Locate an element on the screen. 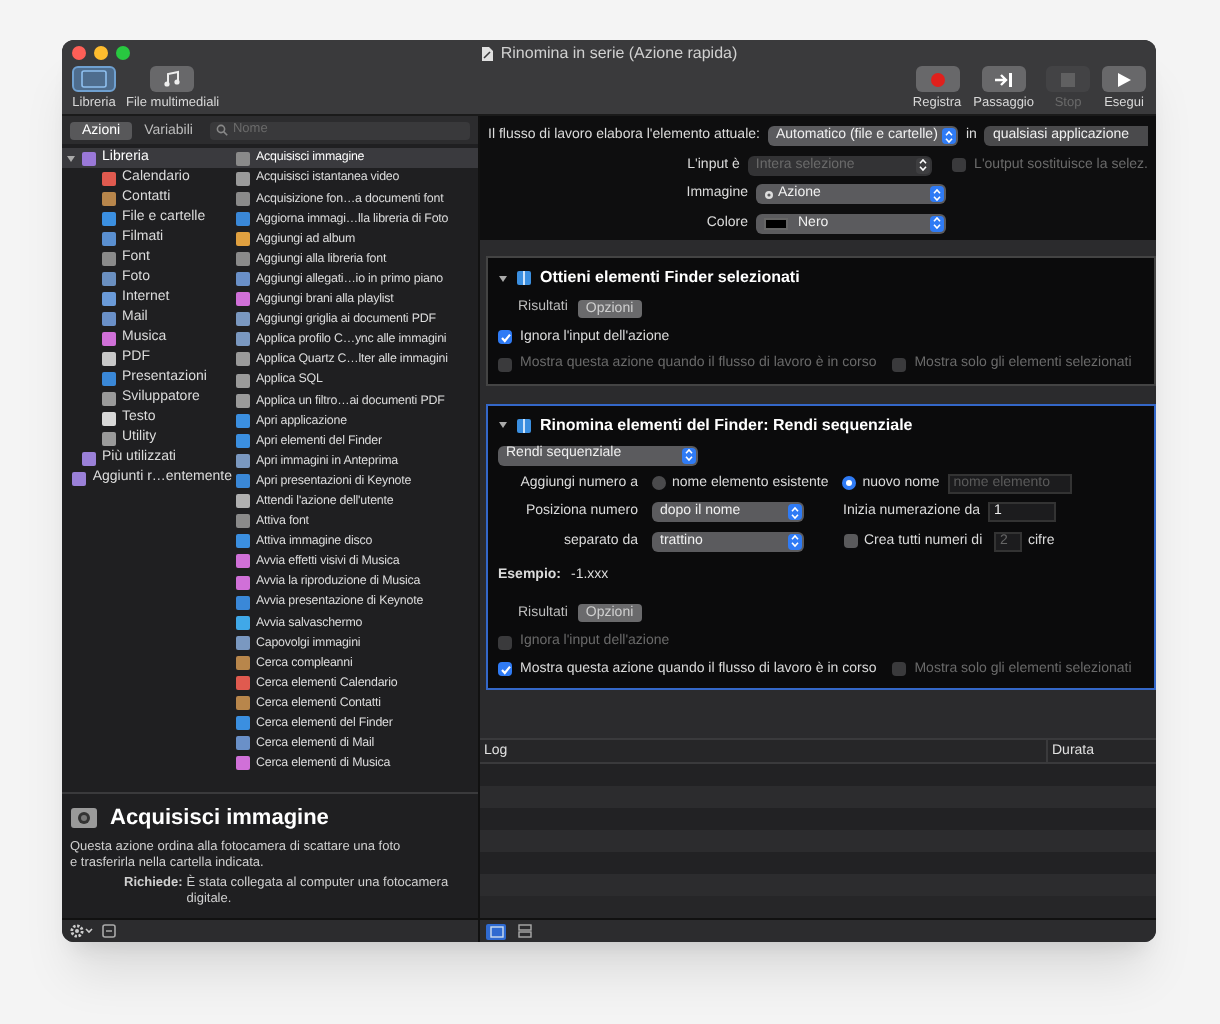 This screenshot has width=1220, height=1024. music-note-icon is located at coordinates (172, 79).